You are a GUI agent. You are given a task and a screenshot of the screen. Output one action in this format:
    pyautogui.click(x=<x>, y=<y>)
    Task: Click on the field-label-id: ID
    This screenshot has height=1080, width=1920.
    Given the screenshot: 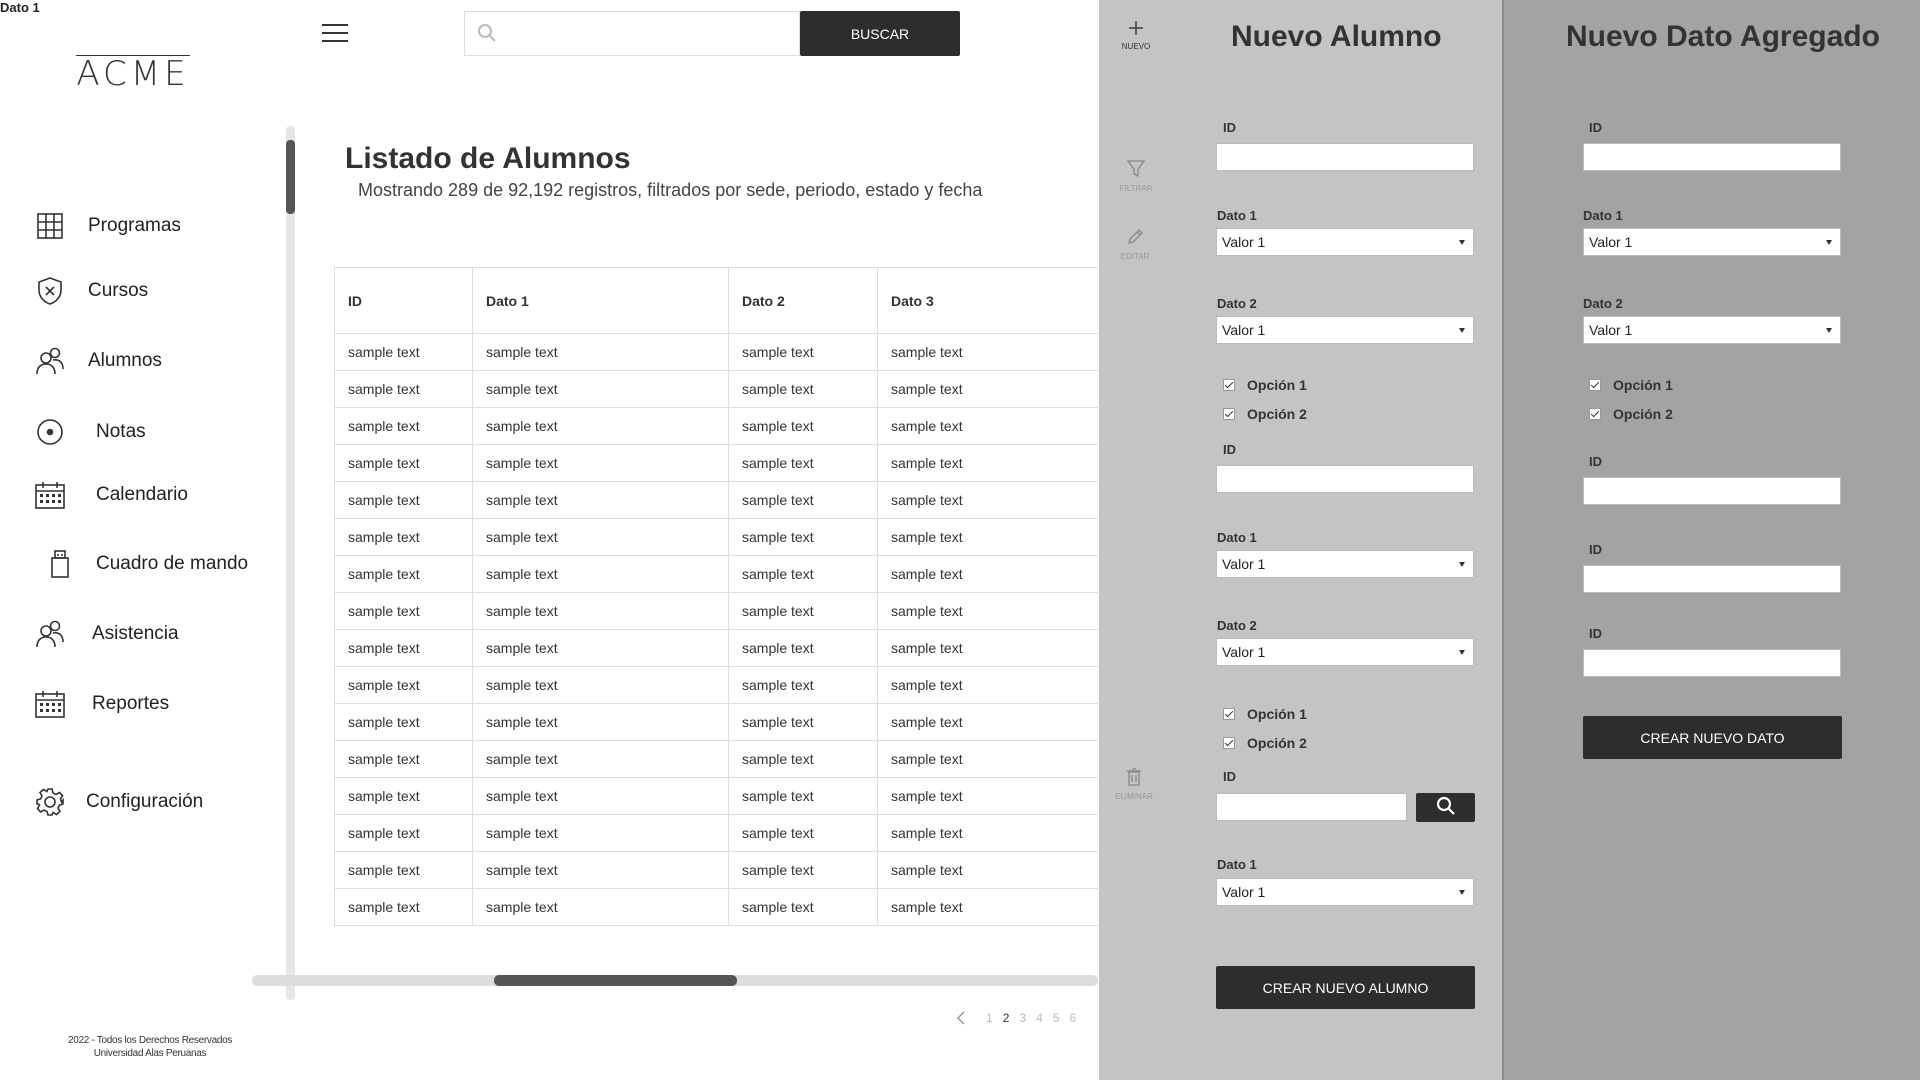 What is the action you would take?
    pyautogui.click(x=1595, y=633)
    